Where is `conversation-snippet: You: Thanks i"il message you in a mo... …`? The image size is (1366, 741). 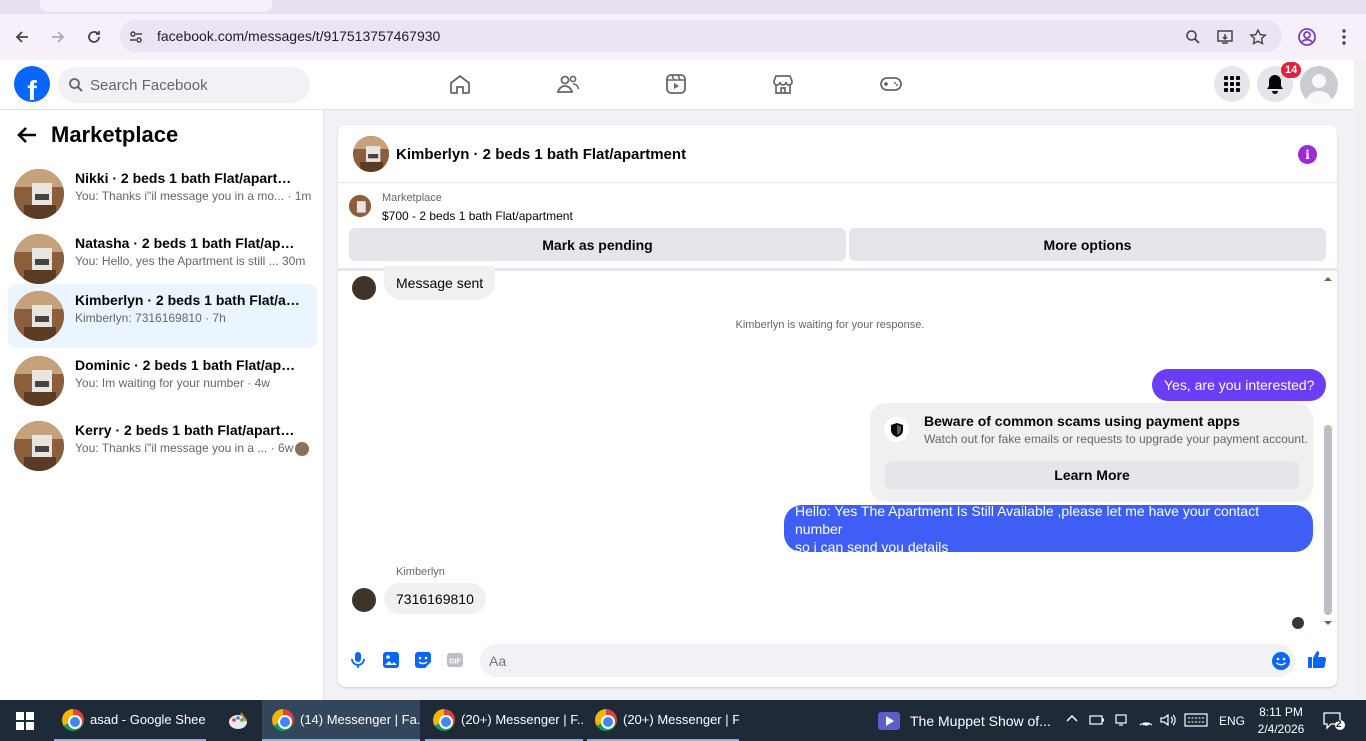 conversation-snippet: You: Thanks i"il message you in a mo... … is located at coordinates (193, 196).